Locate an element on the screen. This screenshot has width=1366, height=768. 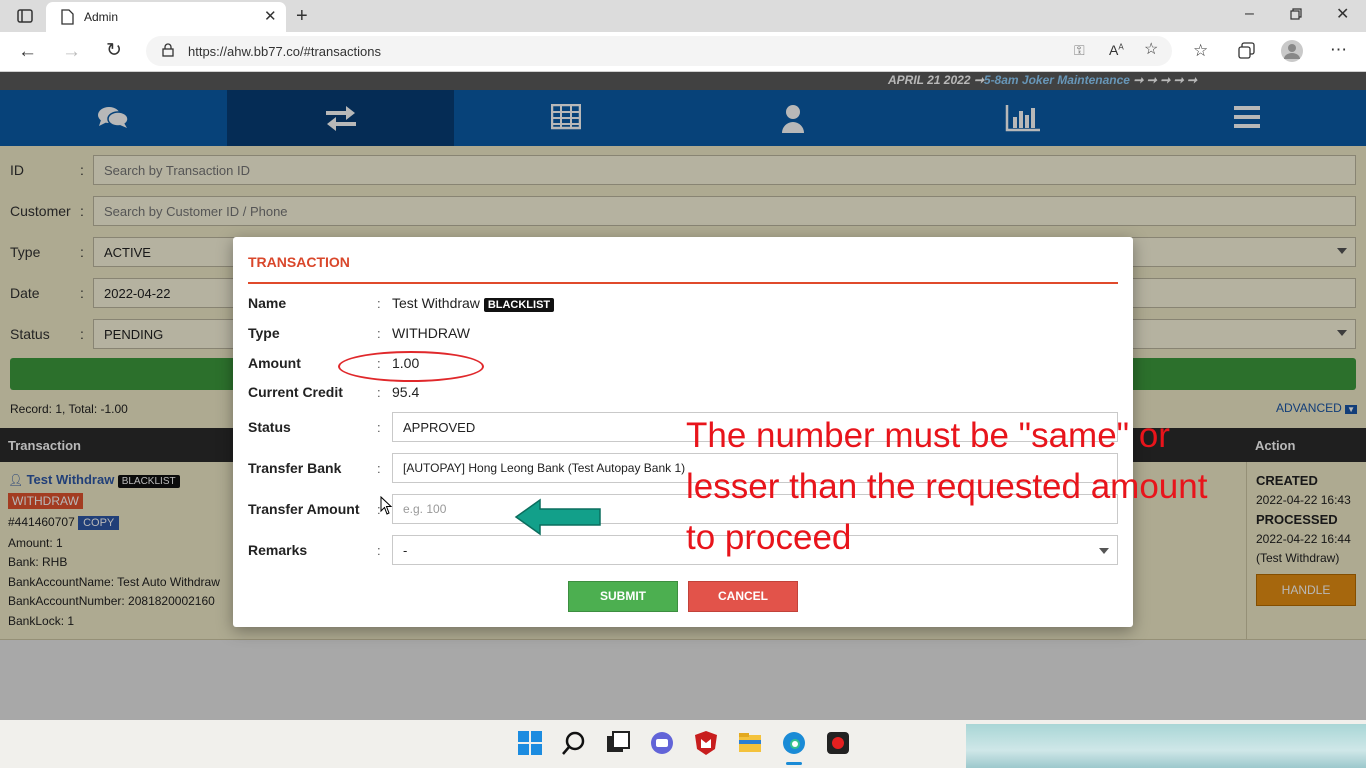
collections-icon is located at coordinates (1246, 52).